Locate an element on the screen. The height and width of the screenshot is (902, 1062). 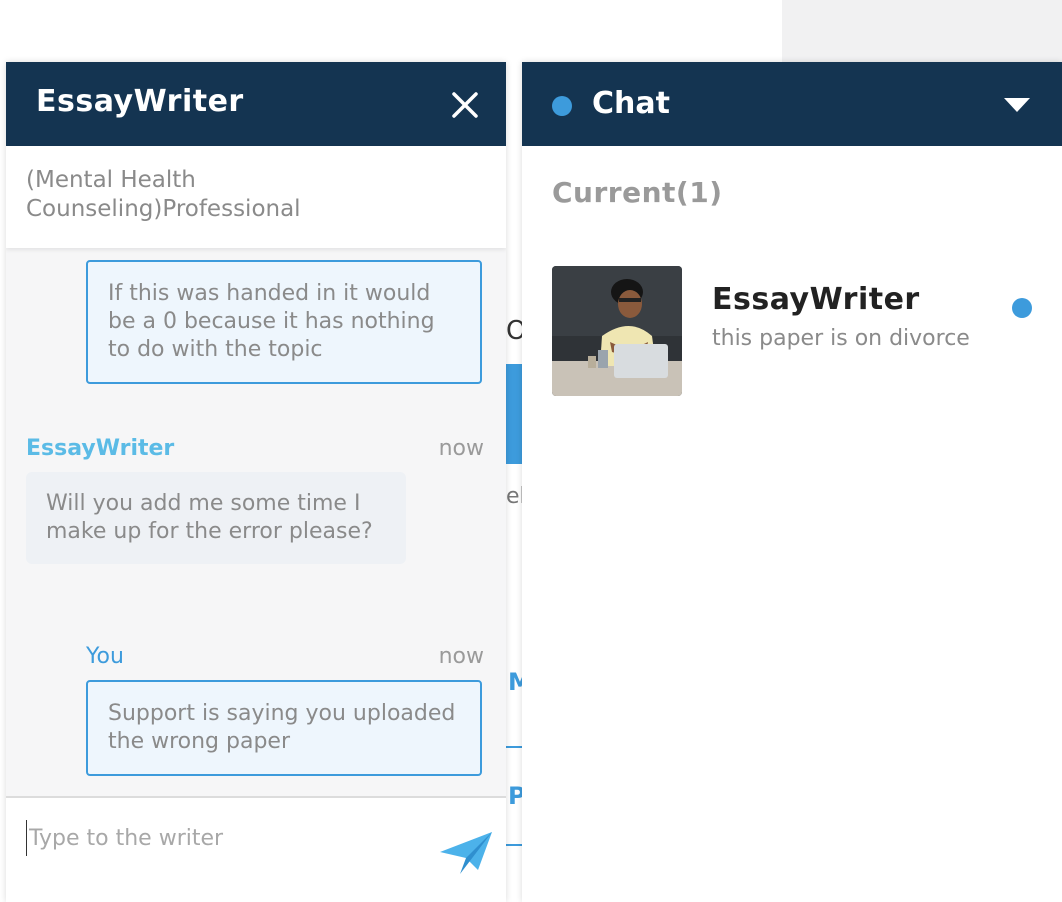
send-icon is located at coordinates (466, 852).